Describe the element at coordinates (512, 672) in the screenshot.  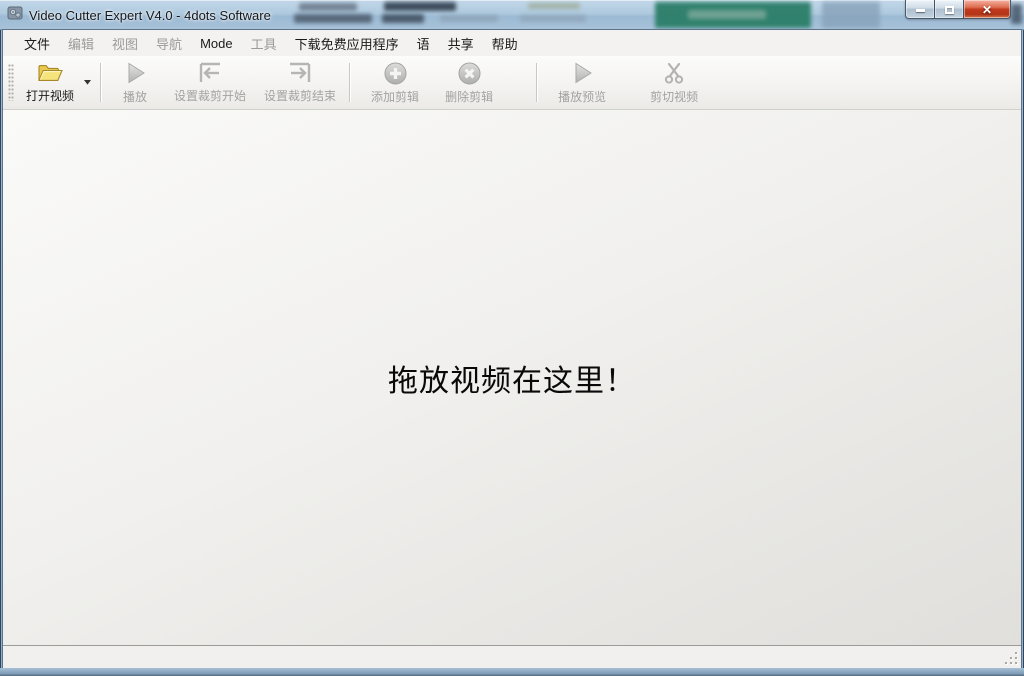
I see `window-frame-bottom` at that location.